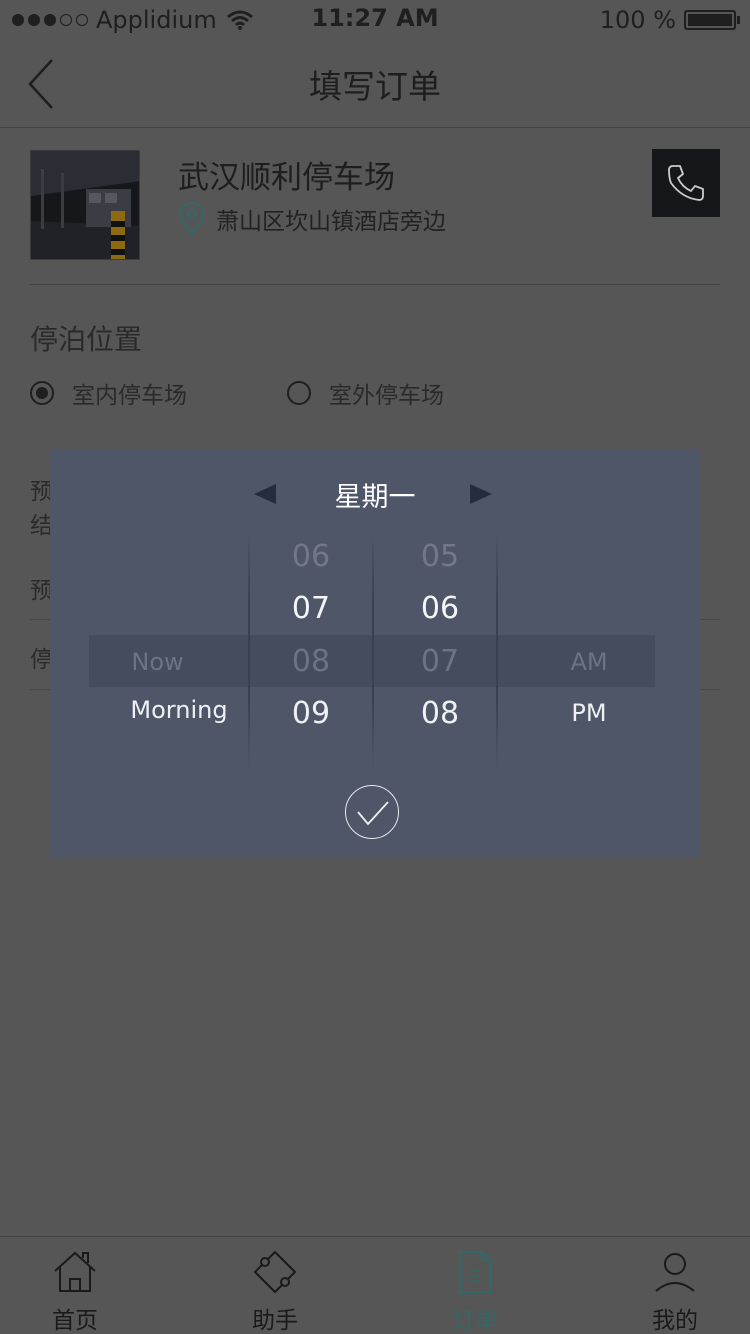 The width and height of the screenshot is (750, 1334). I want to click on hour-option: 07, so click(311, 608).